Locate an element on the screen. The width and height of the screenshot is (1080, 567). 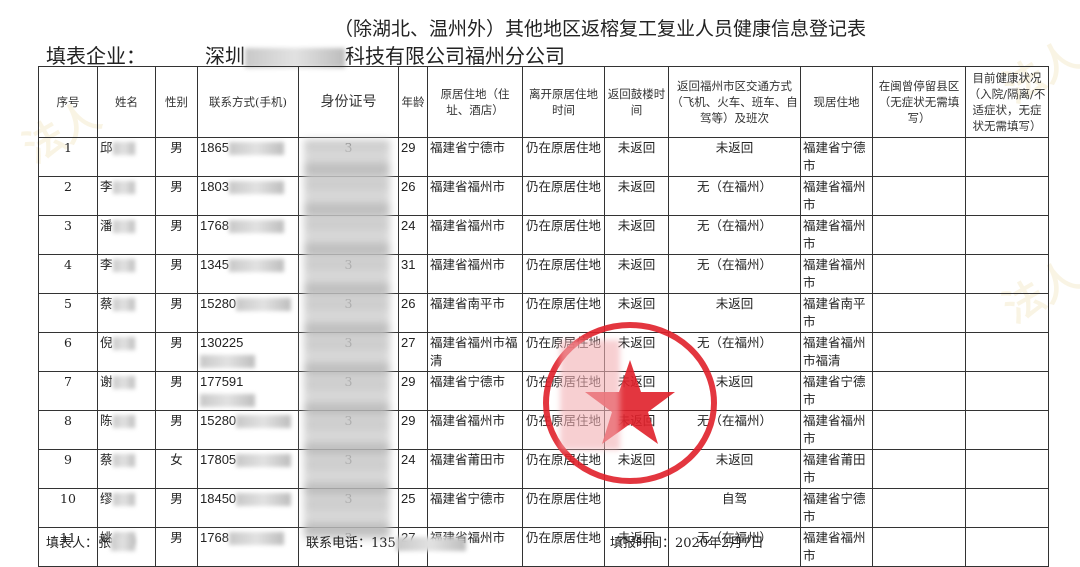
cell-no: 6 is located at coordinates (68, 352).